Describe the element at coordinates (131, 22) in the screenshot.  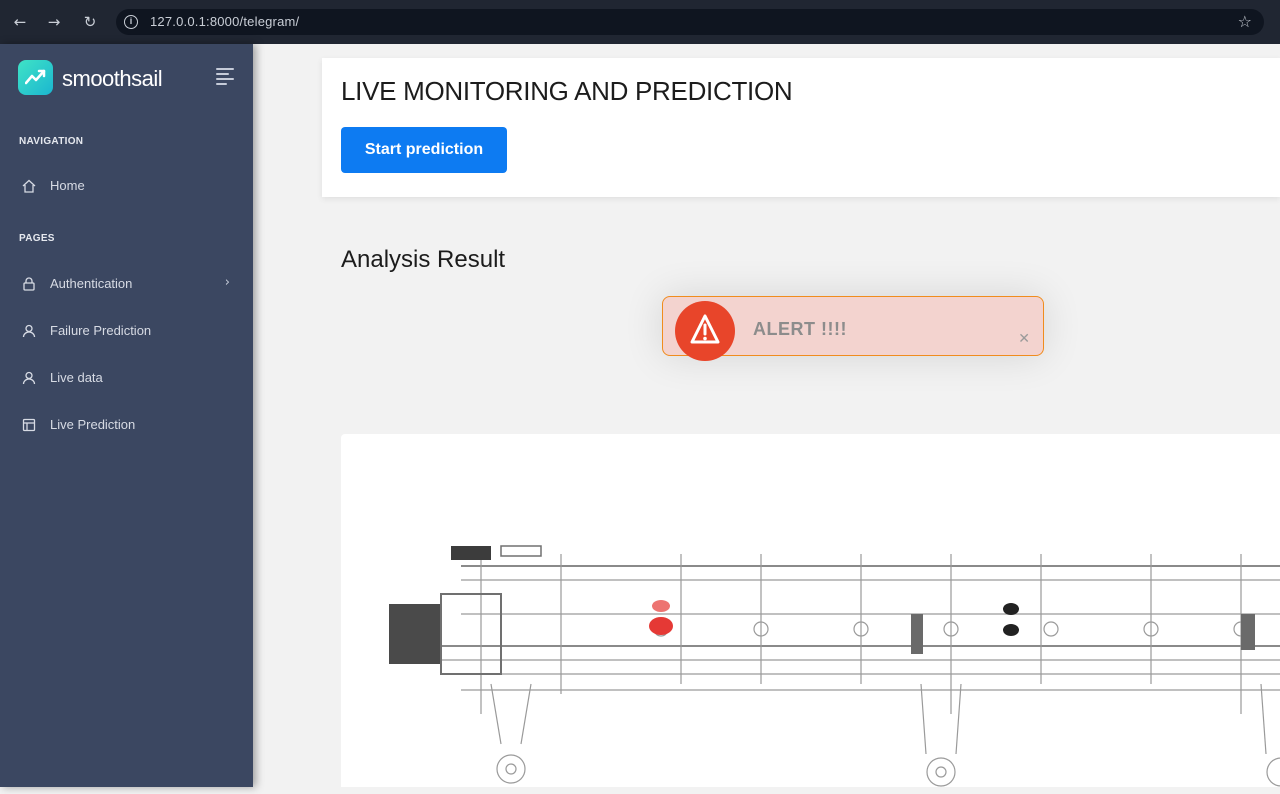
I see `site-info-icon: i` at that location.